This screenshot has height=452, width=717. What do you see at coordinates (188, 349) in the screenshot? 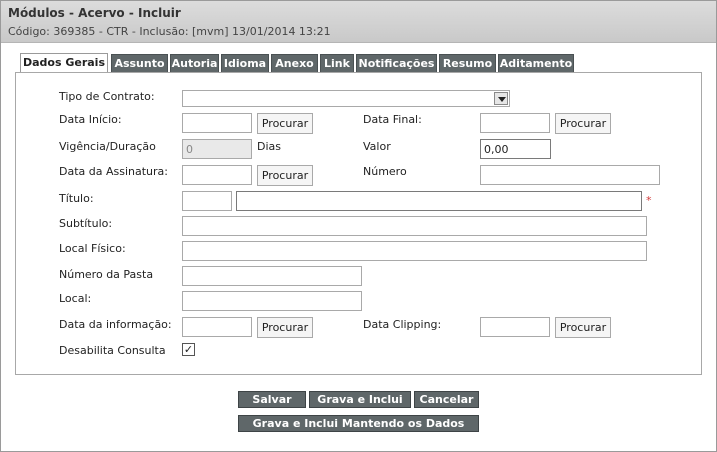
I see `desabilita-consulta-checkbox: ✓` at bounding box center [188, 349].